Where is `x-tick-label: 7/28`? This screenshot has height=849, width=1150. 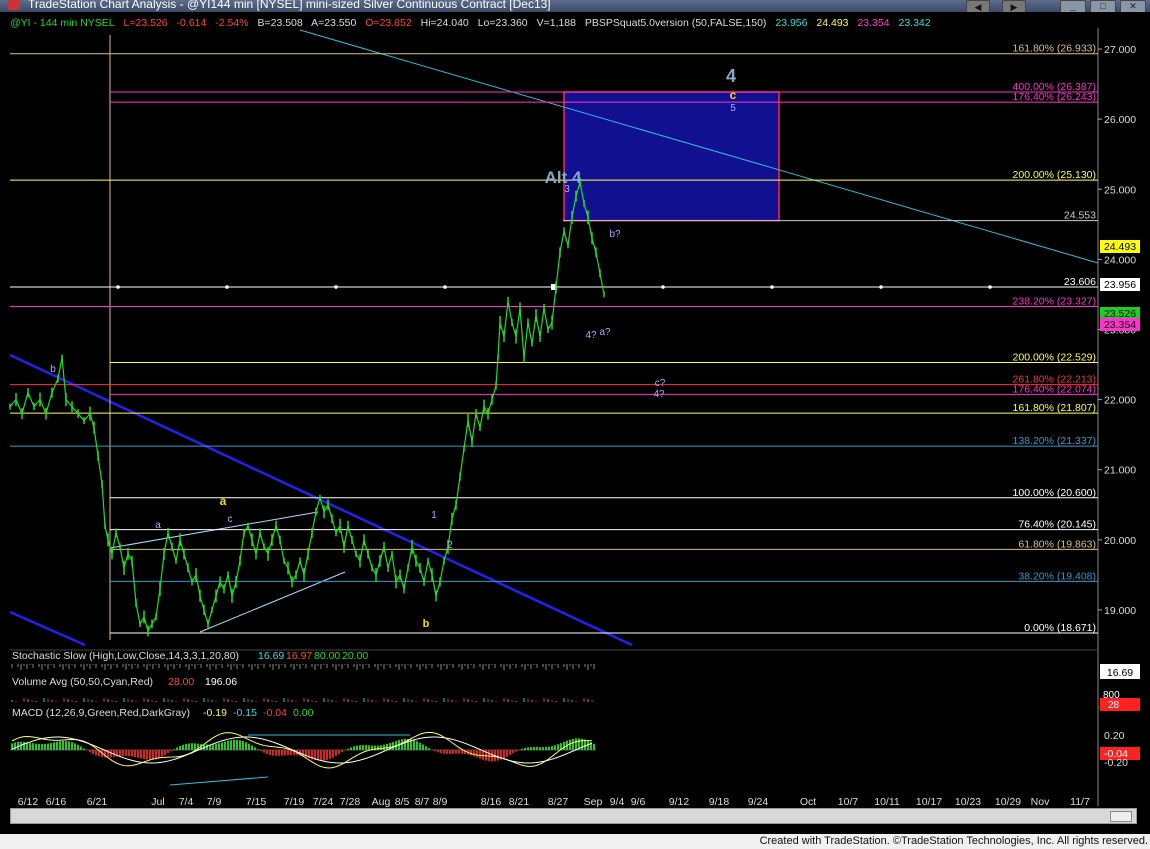
x-tick-label: 7/28 is located at coordinates (350, 802).